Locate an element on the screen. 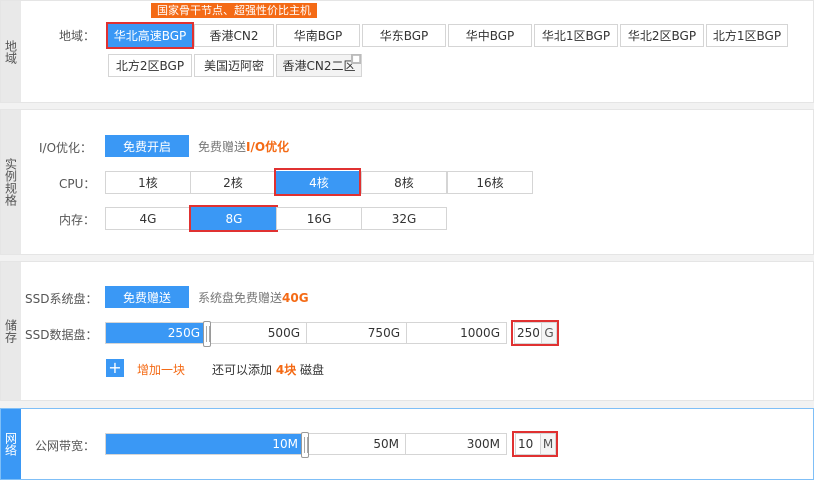 Image resolution: width=814 pixels, height=480 pixels. region-option-huanan-bgp: 华南BGP is located at coordinates (318, 35).